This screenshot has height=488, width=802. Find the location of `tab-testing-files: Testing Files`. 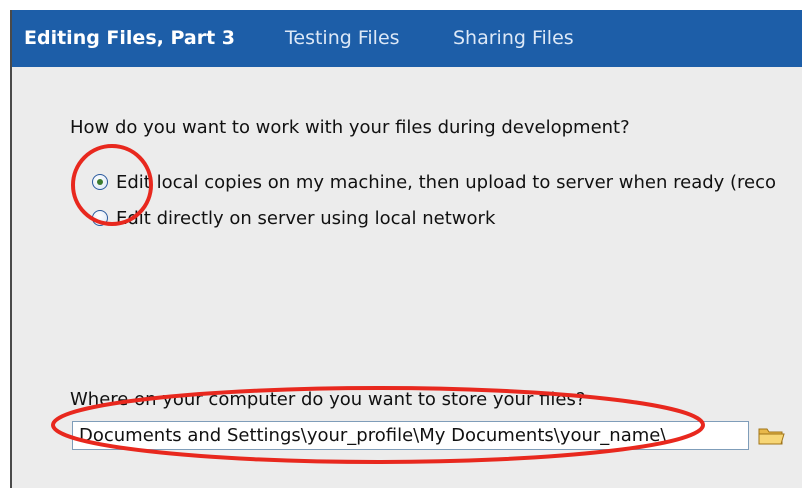

tab-testing-files: Testing Files is located at coordinates (342, 38).